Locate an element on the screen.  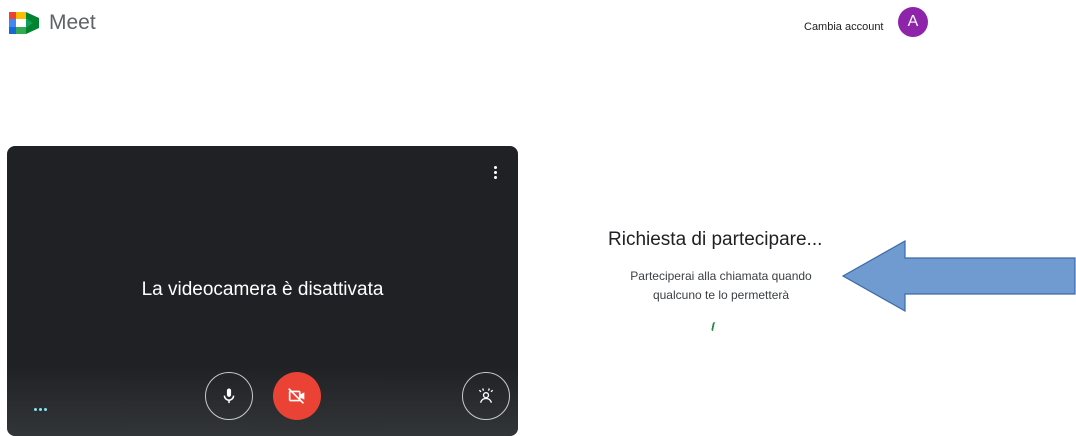
avatar: A is located at coordinates (913, 22).